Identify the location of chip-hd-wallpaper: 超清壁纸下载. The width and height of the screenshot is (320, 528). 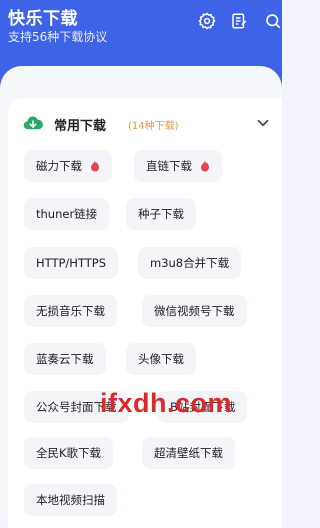
(188, 453).